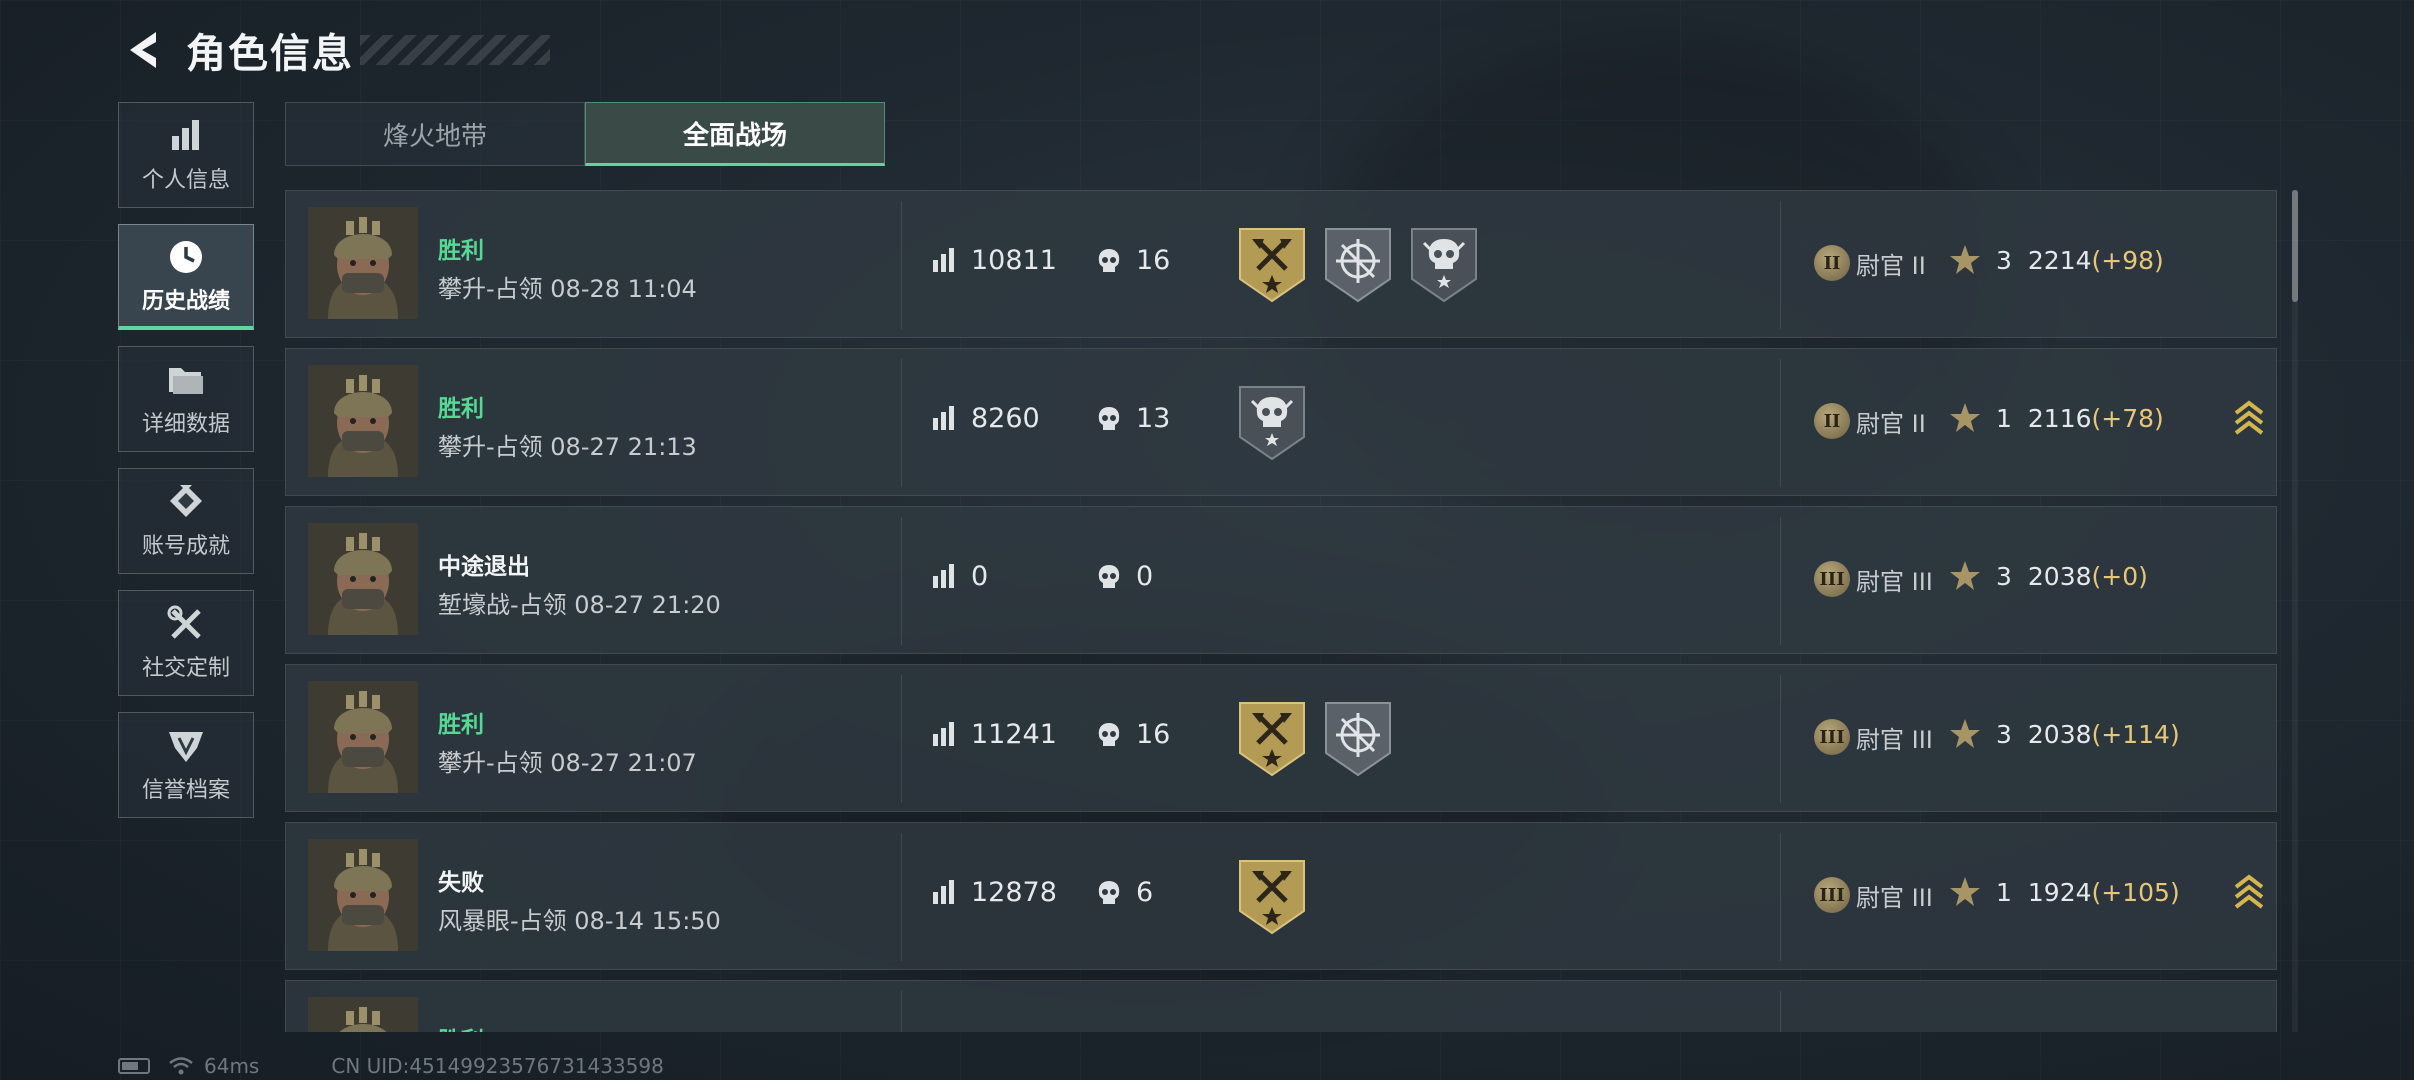 This screenshot has width=2414, height=1080. I want to click on sidebar-item-match-history: 历史战绩, so click(186, 277).